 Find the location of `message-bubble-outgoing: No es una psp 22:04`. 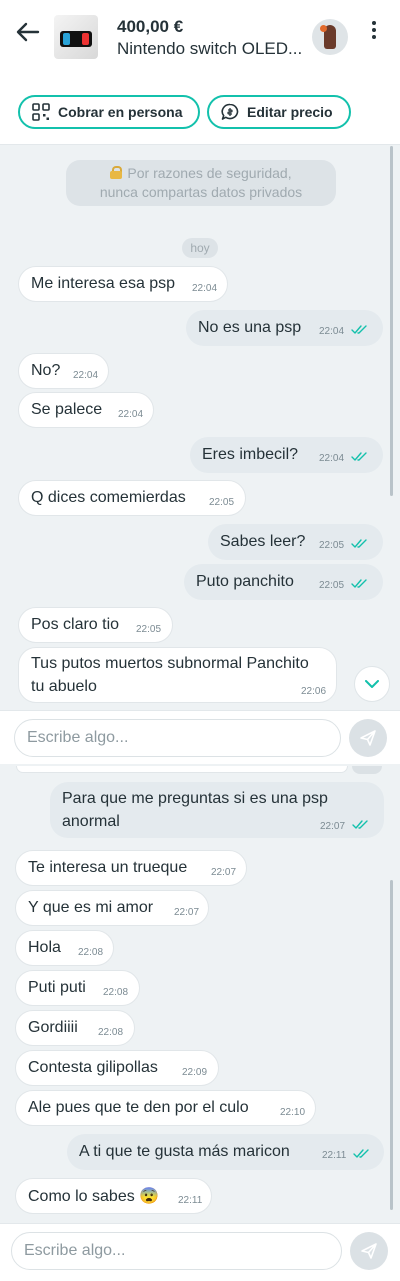

message-bubble-outgoing: No es una psp 22:04 is located at coordinates (284, 328).